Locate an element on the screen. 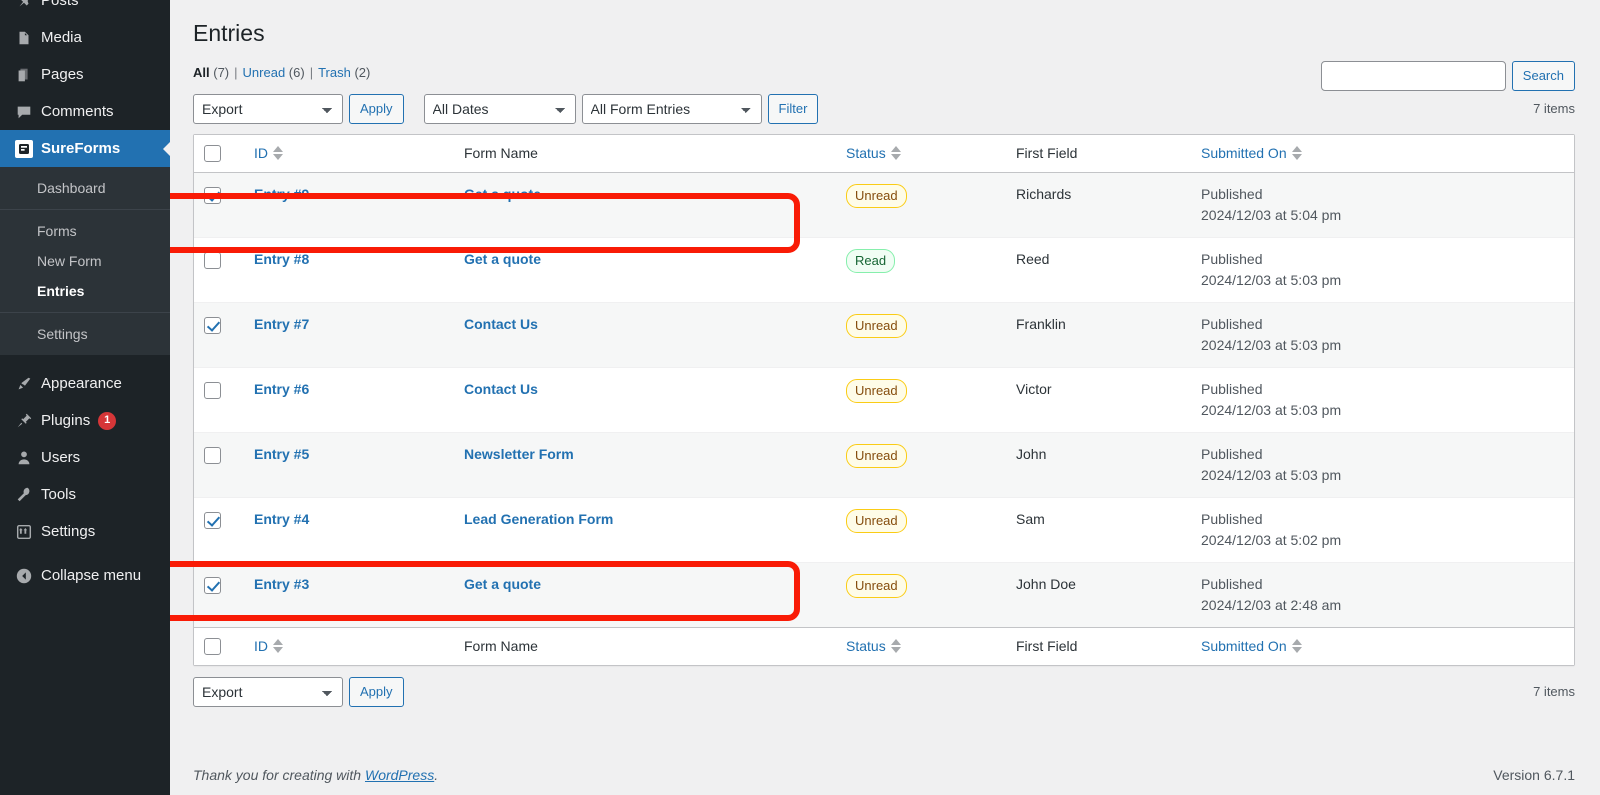 This screenshot has width=1600, height=795. form-name-link: Lead Generation Form is located at coordinates (538, 519).